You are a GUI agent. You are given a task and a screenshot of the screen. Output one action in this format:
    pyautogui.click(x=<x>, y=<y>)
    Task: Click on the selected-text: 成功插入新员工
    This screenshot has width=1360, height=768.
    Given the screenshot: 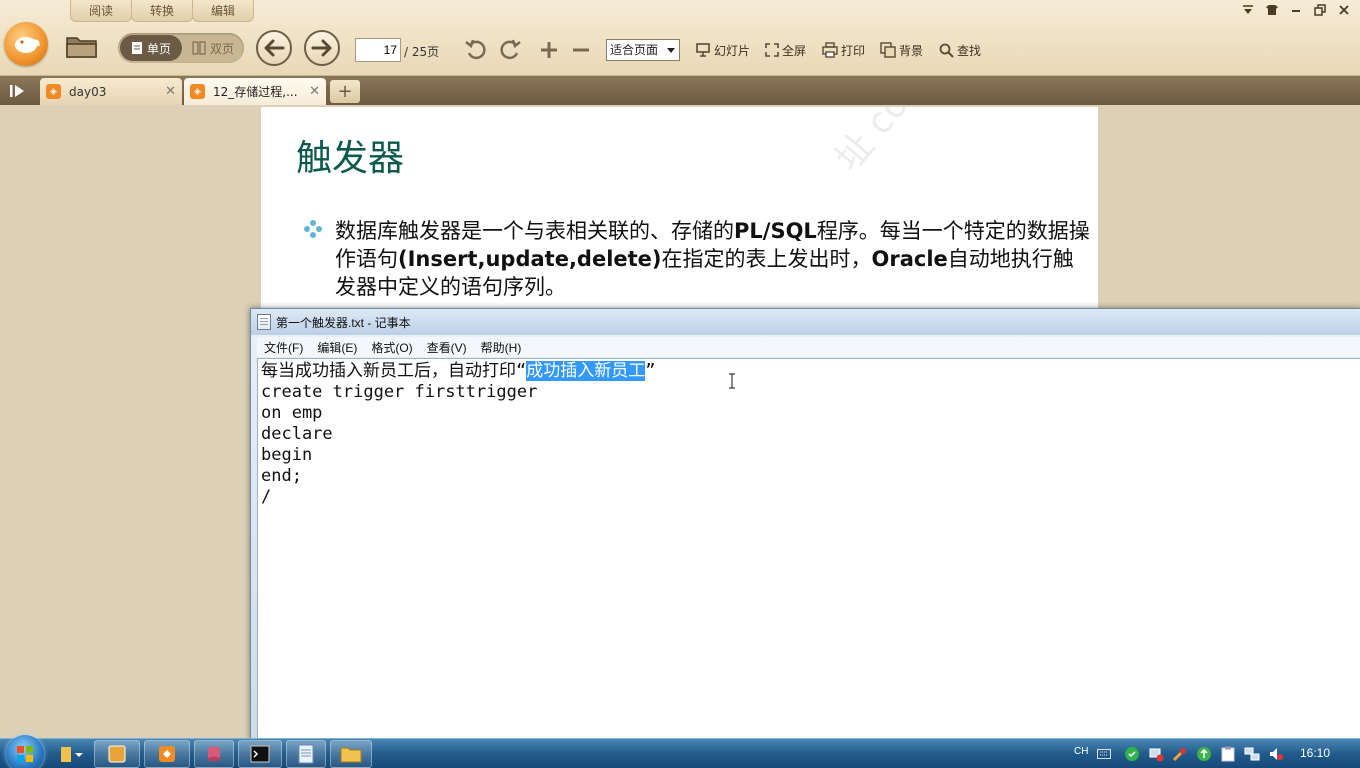 What is the action you would take?
    pyautogui.click(x=586, y=371)
    